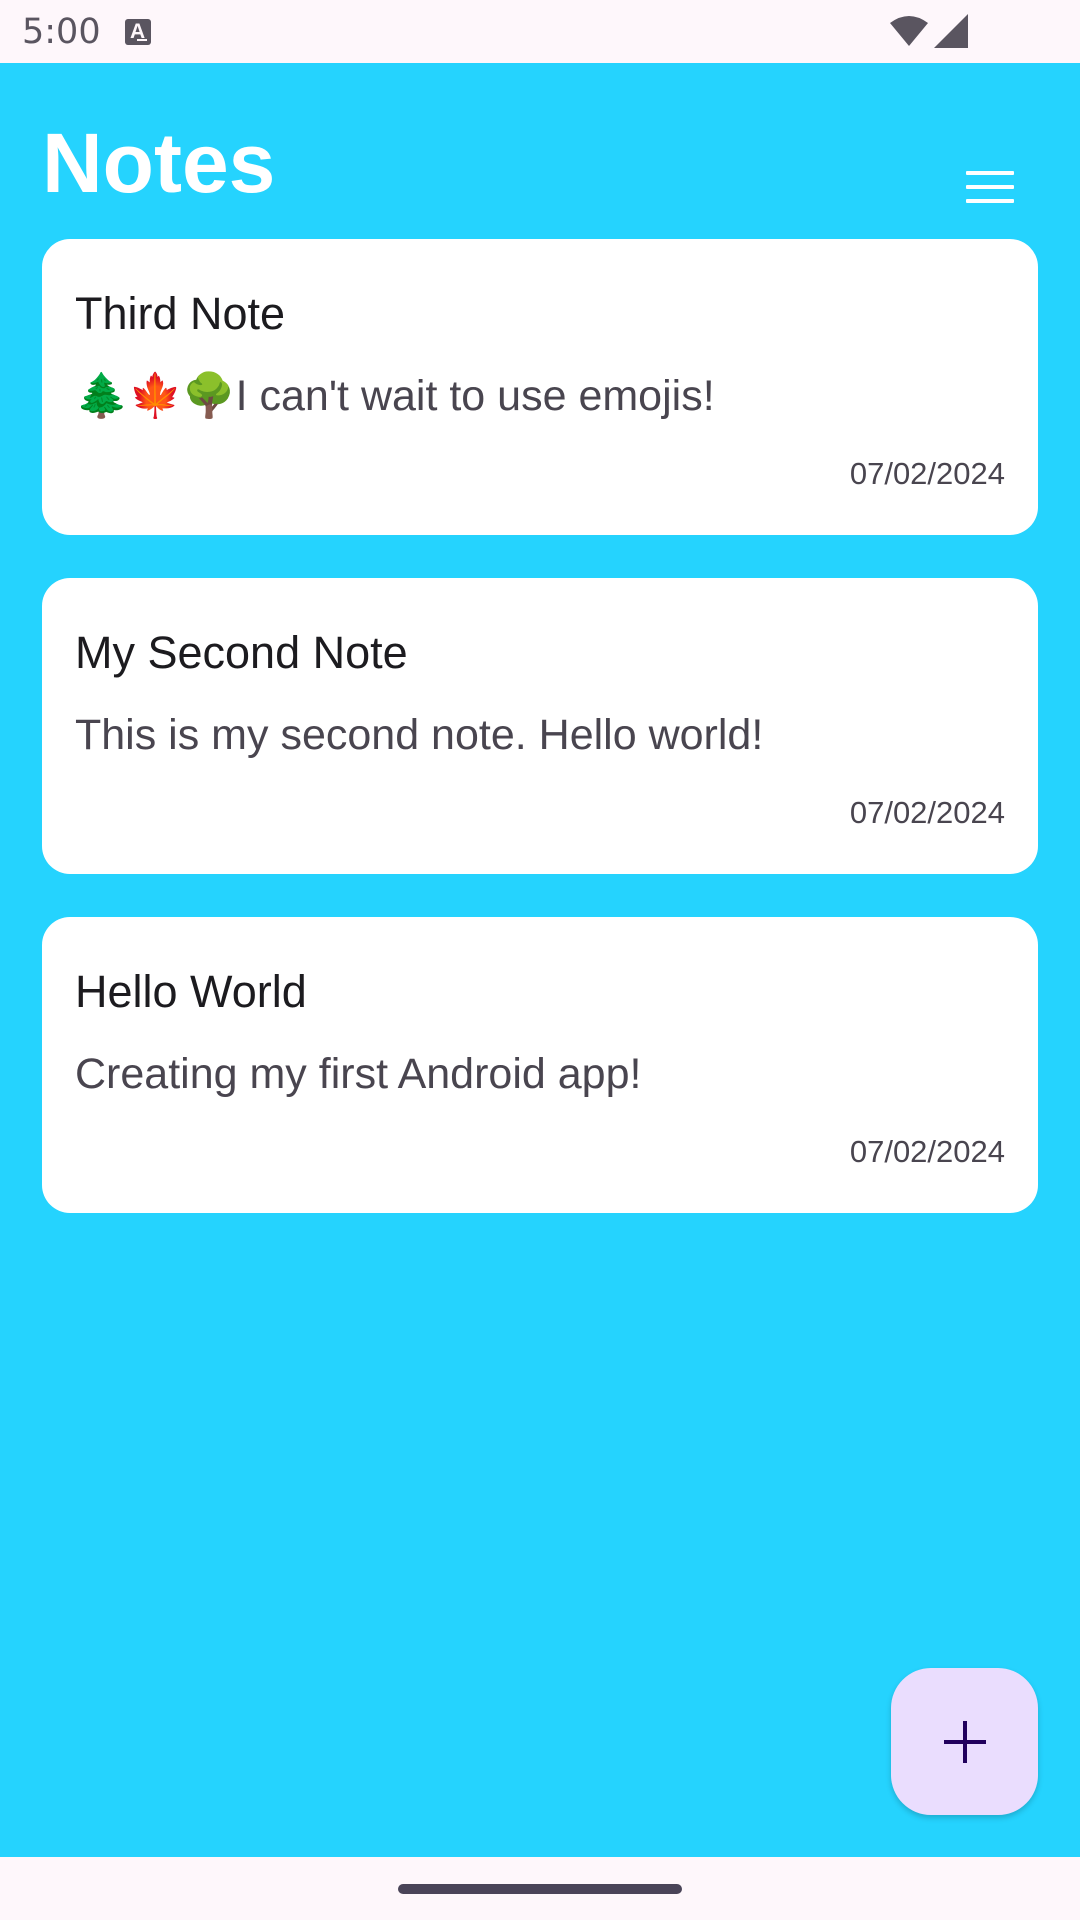 The height and width of the screenshot is (1920, 1080). I want to click on plus-icon, so click(964, 1741).